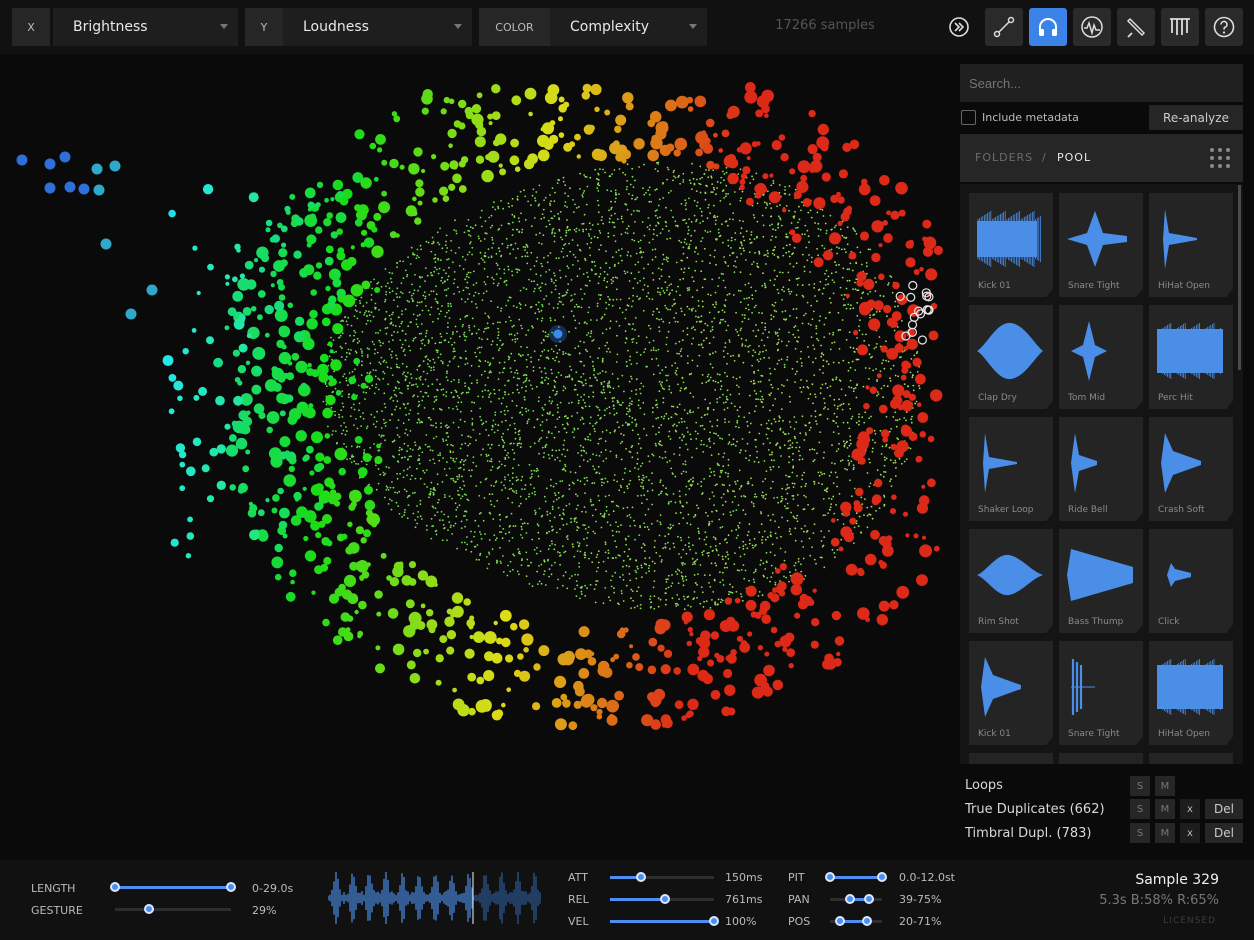  What do you see at coordinates (744, 877) in the screenshot?
I see `attack-value: 150ms` at bounding box center [744, 877].